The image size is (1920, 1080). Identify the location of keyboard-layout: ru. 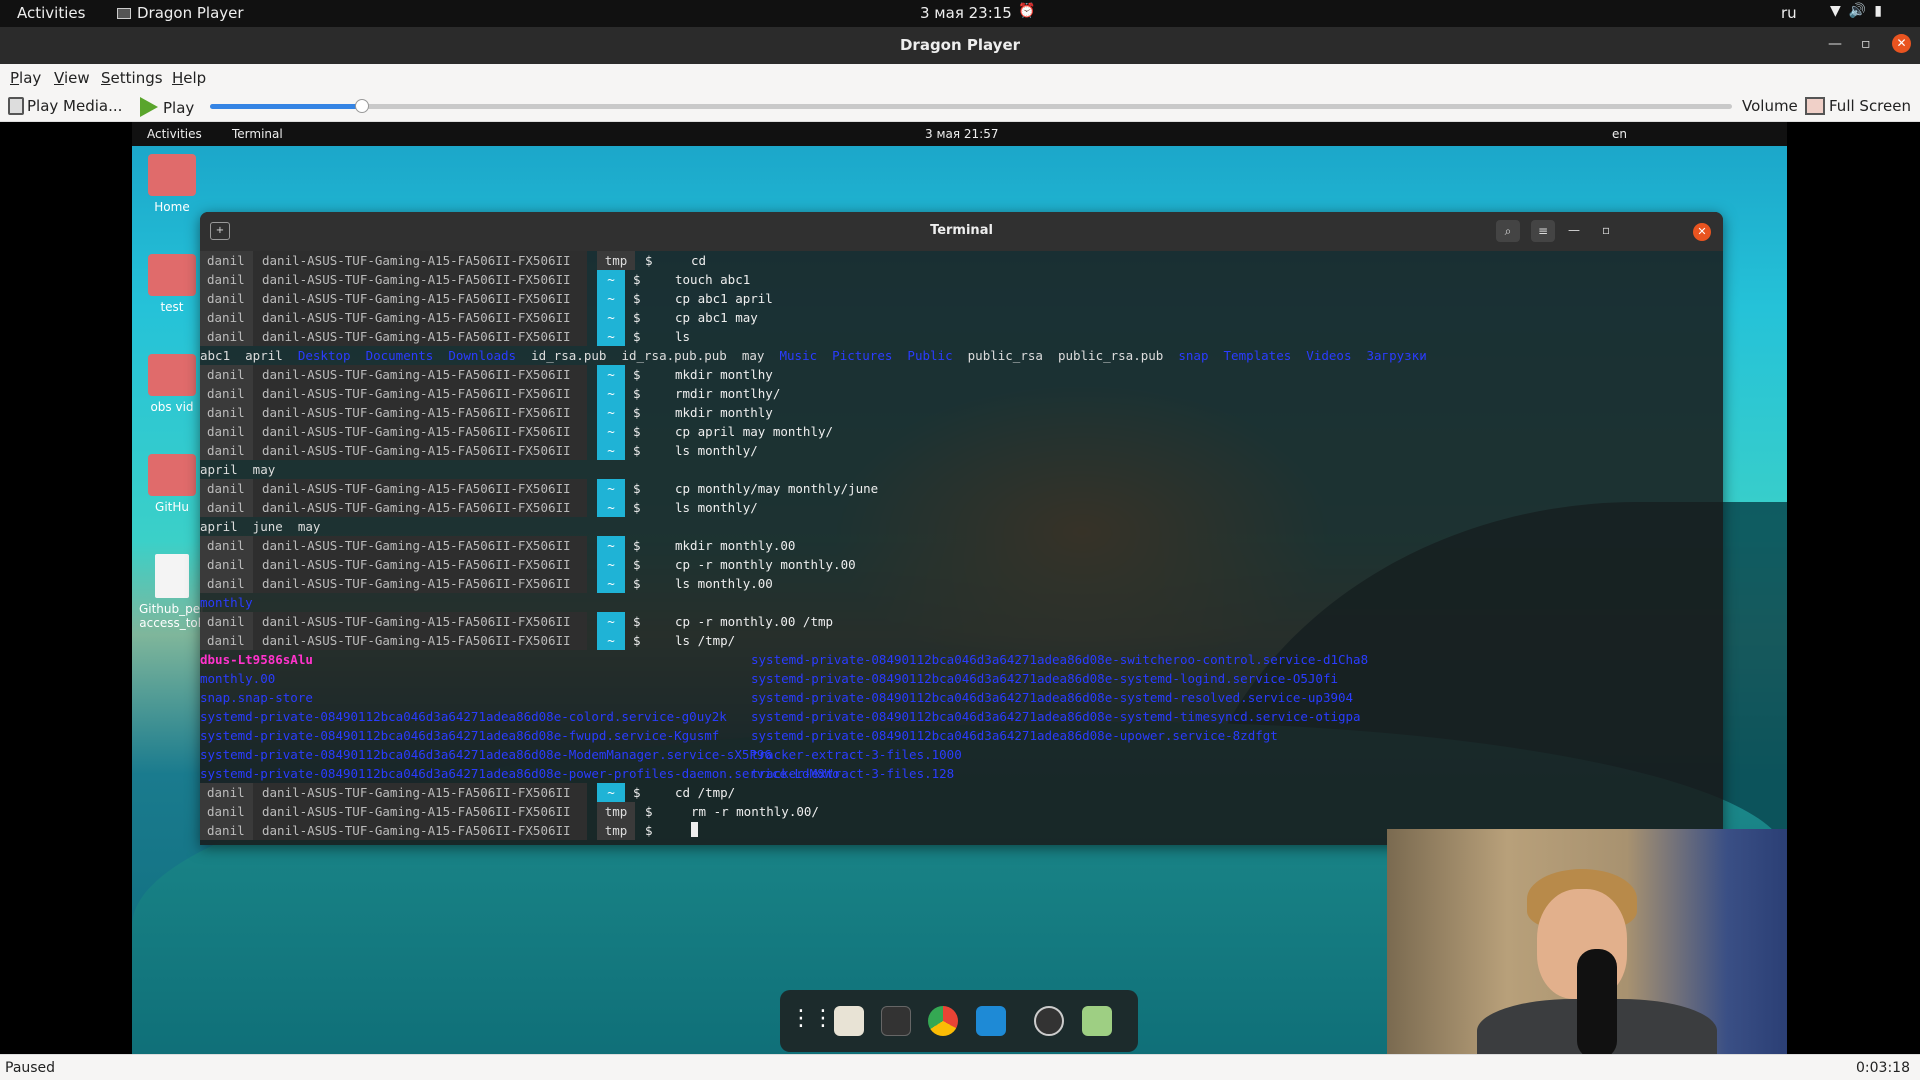
(1789, 13).